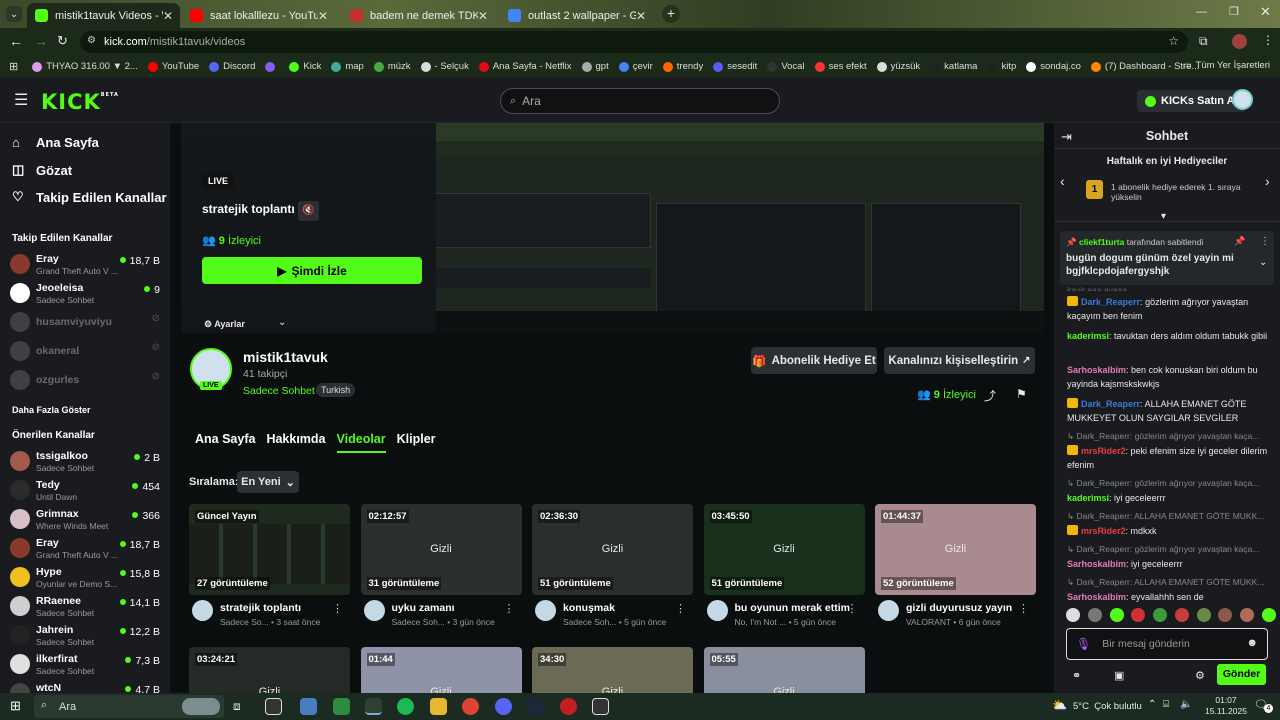 The height and width of the screenshot is (720, 1280). What do you see at coordinates (535, 706) in the screenshot?
I see `steam-icon` at bounding box center [535, 706].